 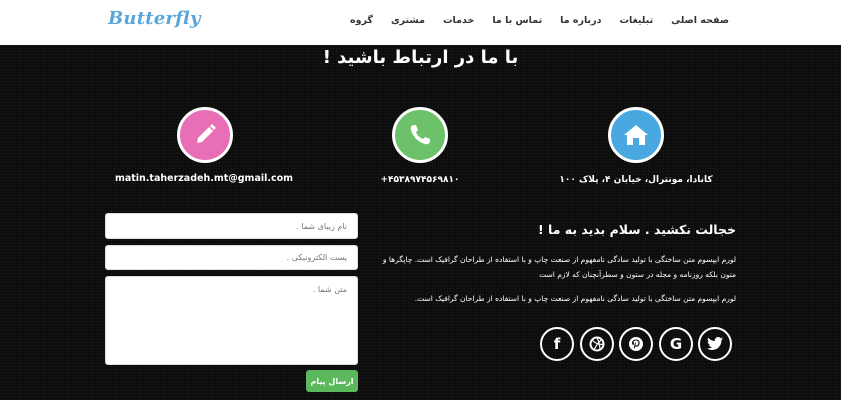 I want to click on logo: Butterfly, so click(x=154, y=18).